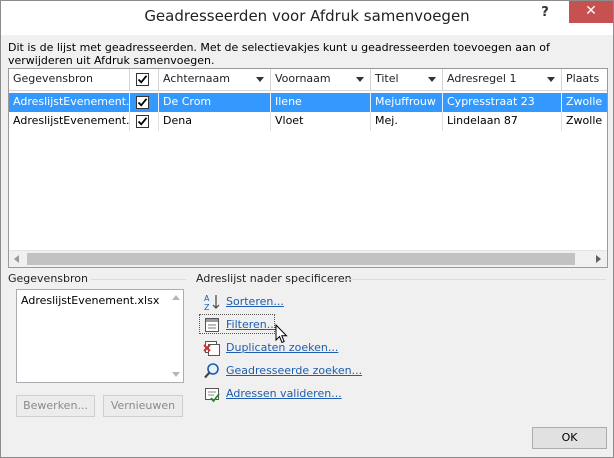 The height and width of the screenshot is (458, 614). I want to click on column-header-label: Voornaam, so click(303, 78).